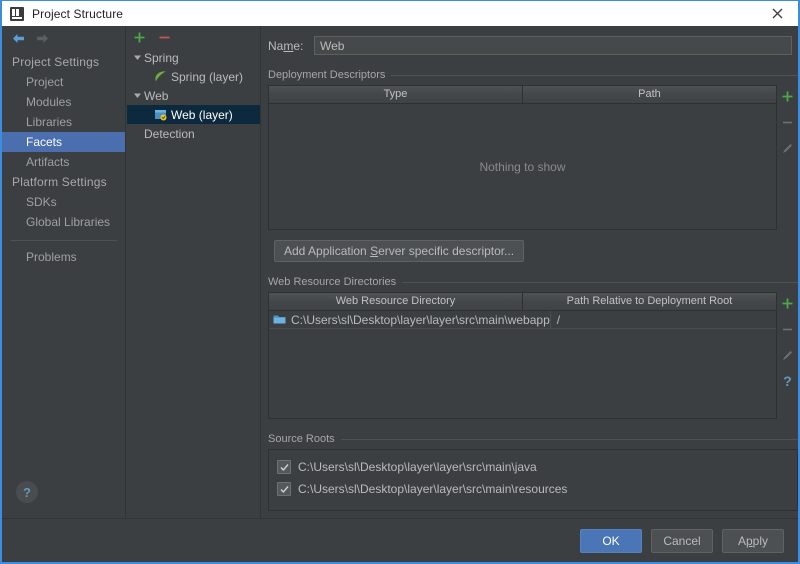  I want to click on facets-tree-toolbar, so click(193, 37).